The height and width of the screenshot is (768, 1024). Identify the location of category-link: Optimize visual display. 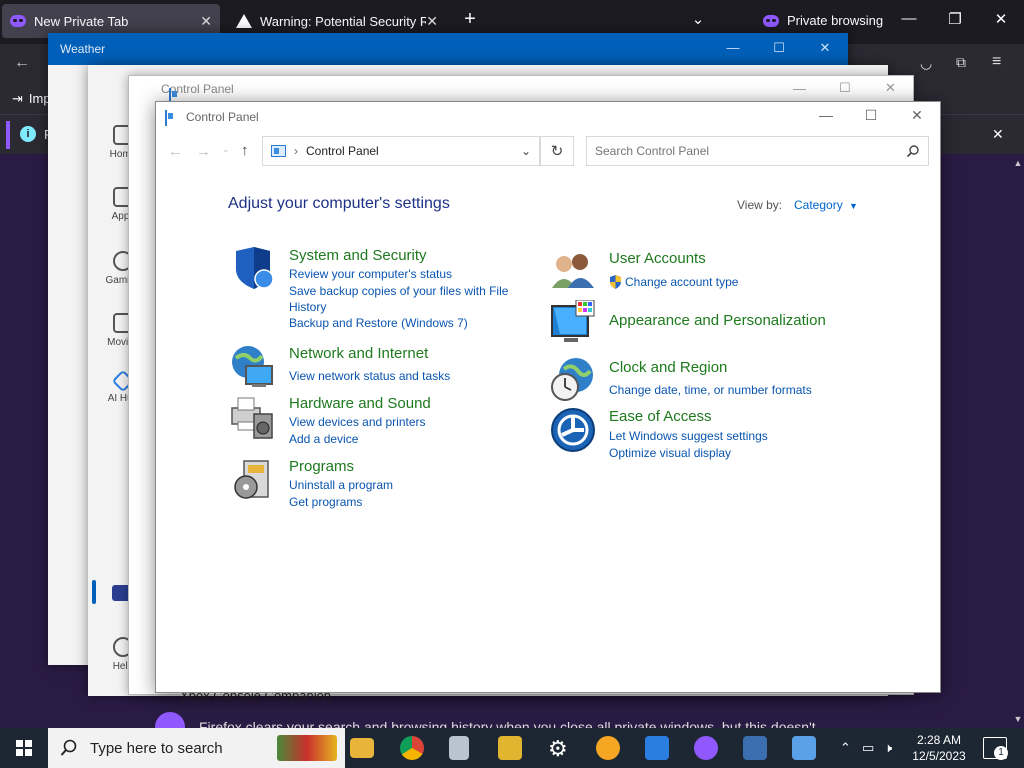
(670, 453).